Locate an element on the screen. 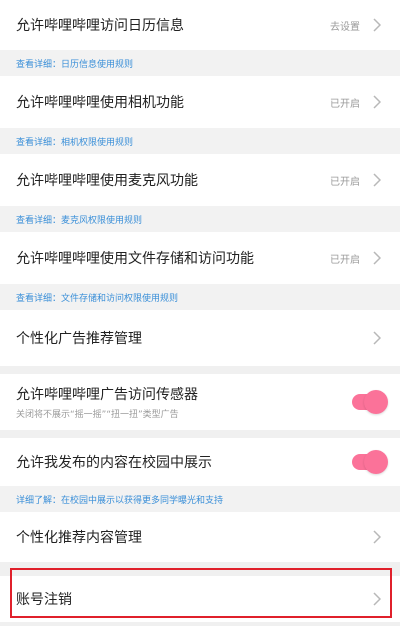  ad-sensor-toggle is located at coordinates (370, 402).